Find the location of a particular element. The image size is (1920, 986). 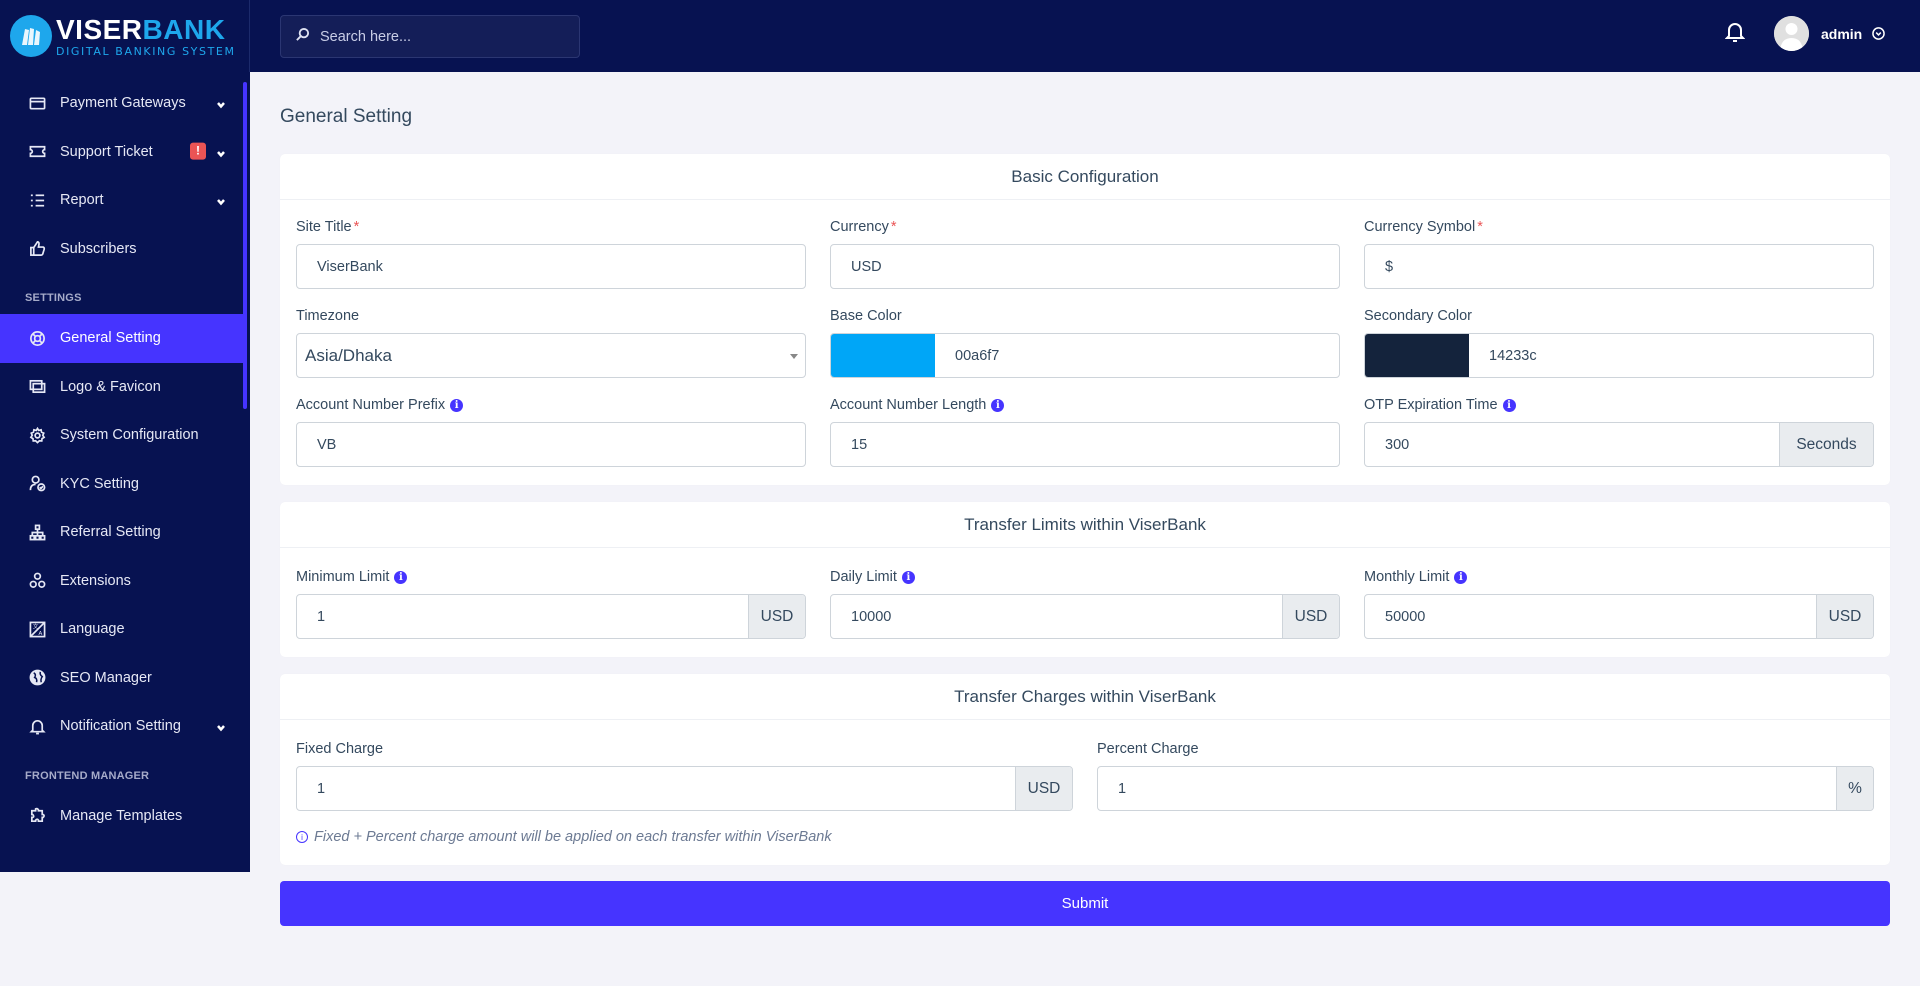

logo-icon is located at coordinates (31, 36).